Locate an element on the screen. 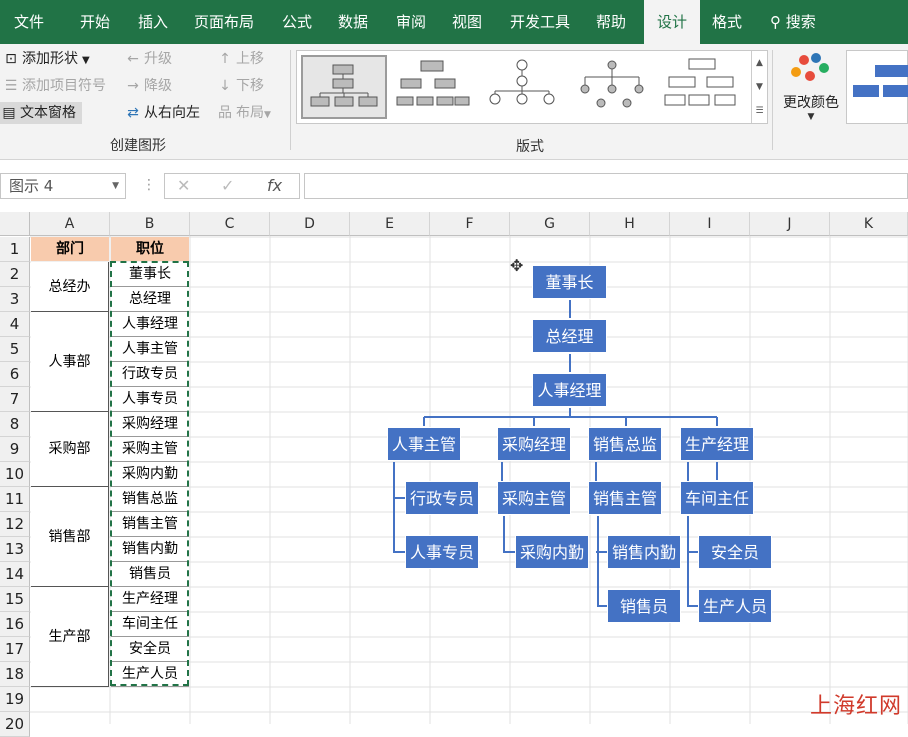  layout-option-labeled is located at coordinates (614, 87).